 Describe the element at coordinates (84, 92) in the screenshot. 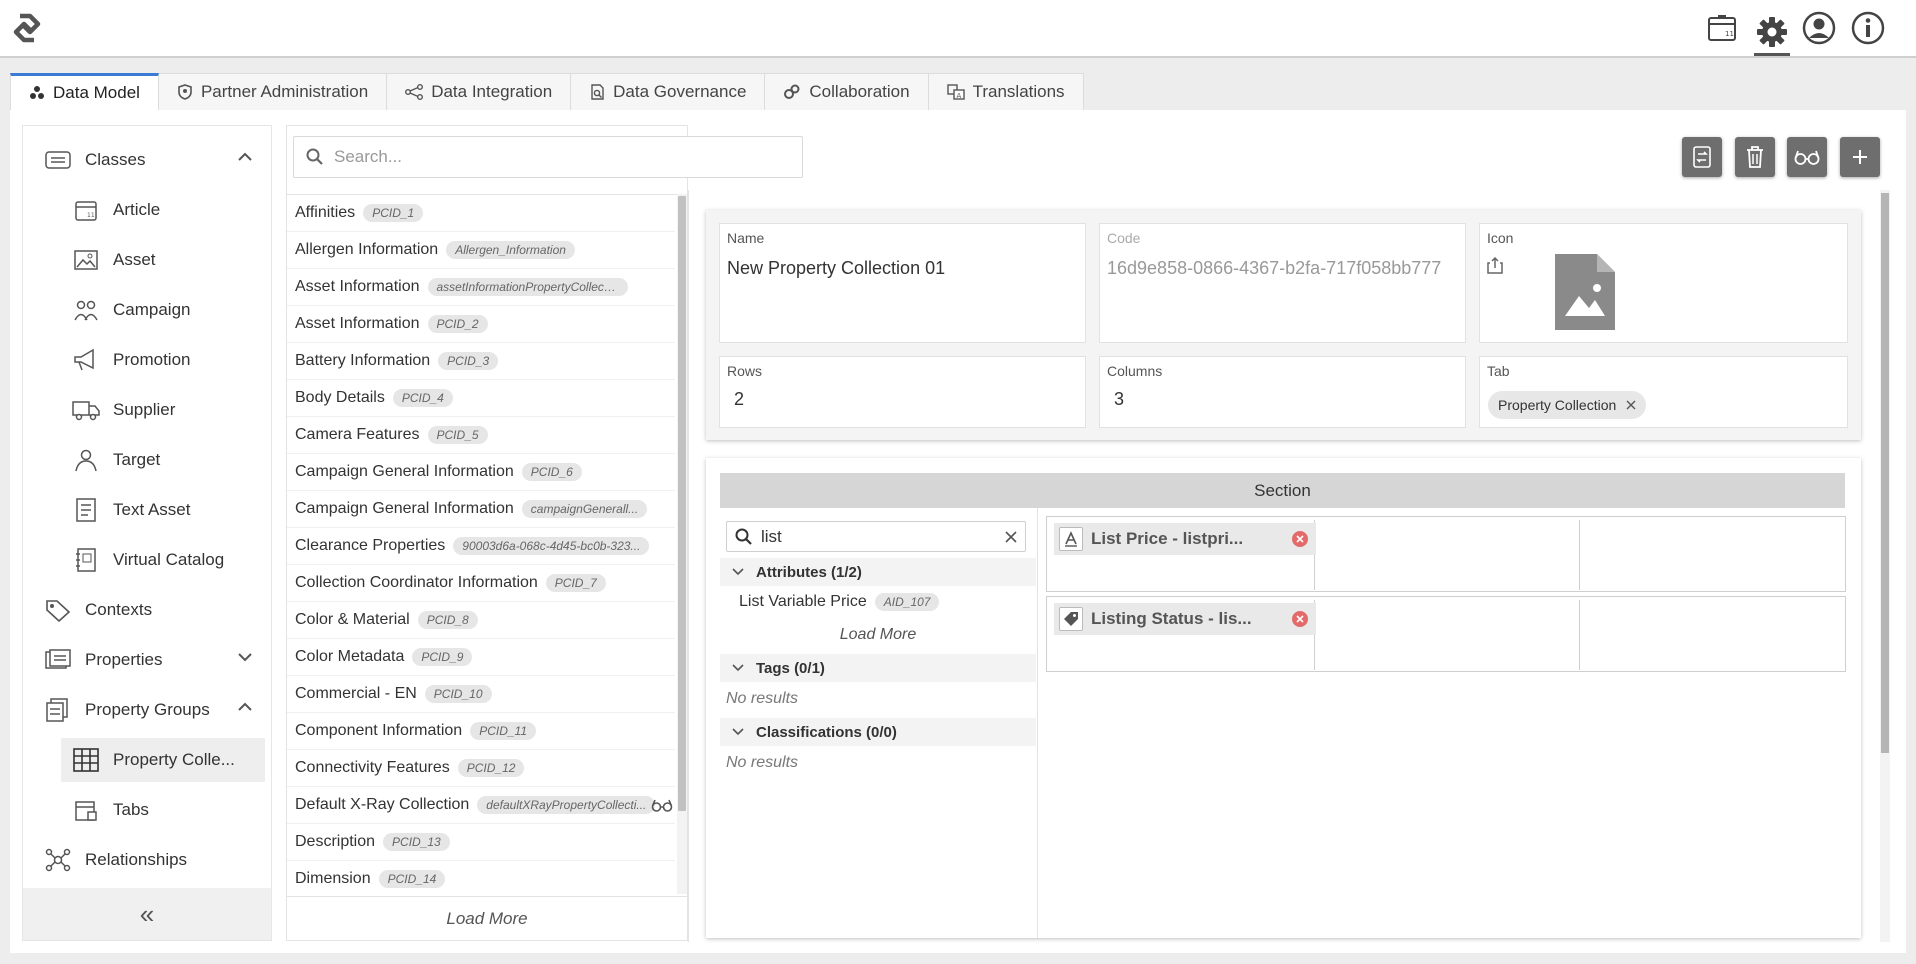

I see `tab-data-model: Data Model` at that location.